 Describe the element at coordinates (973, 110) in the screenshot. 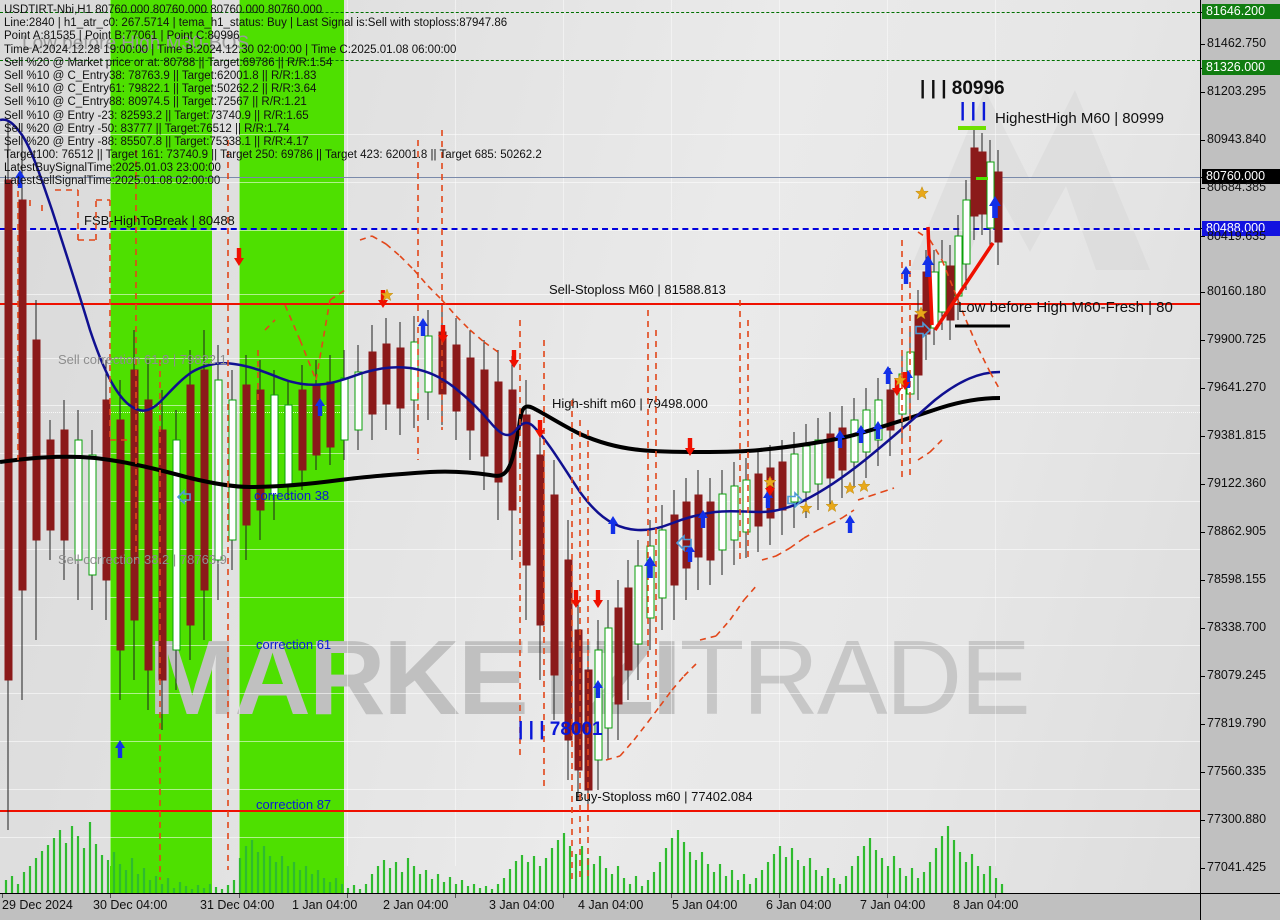

I see `point-c-bars-label: | | |` at that location.